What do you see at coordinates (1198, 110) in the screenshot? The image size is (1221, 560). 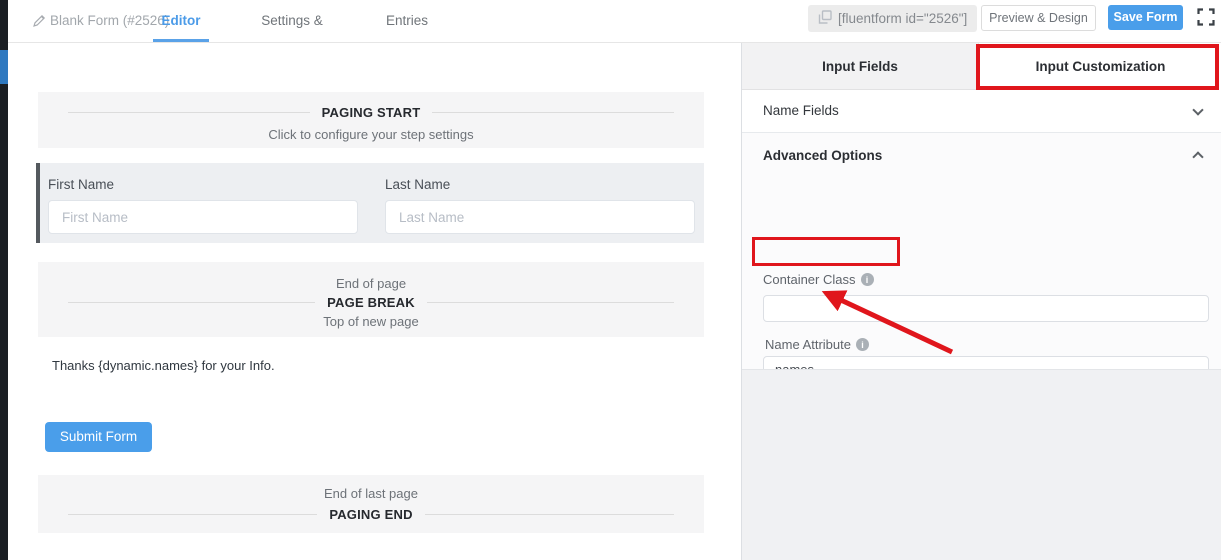 I see `chevron-down-icon` at bounding box center [1198, 110].